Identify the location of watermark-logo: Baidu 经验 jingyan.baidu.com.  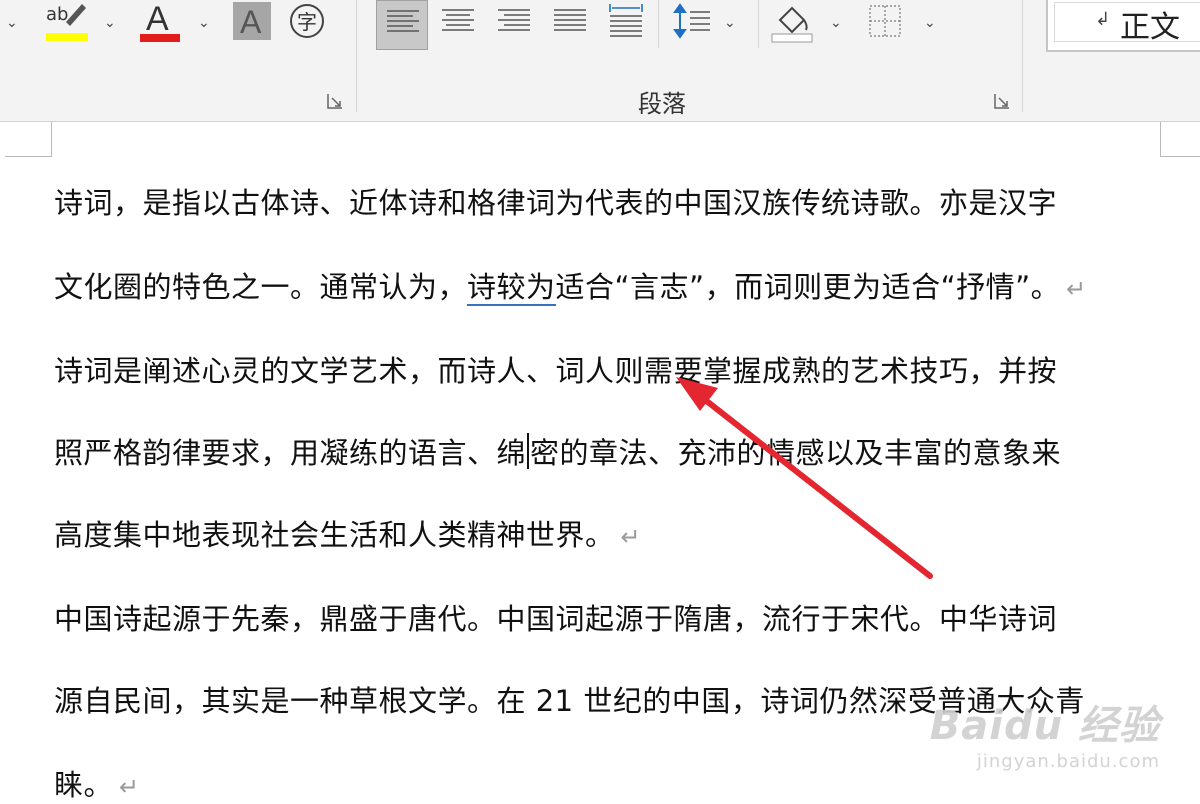
(1045, 732).